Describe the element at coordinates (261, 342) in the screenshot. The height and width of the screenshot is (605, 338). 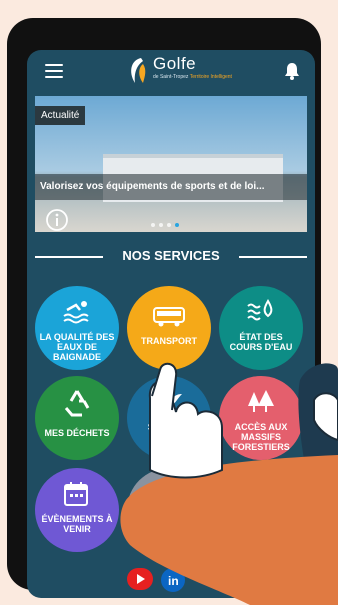
I see `service-label: ÉTAT DES COURS D'EAU` at that location.